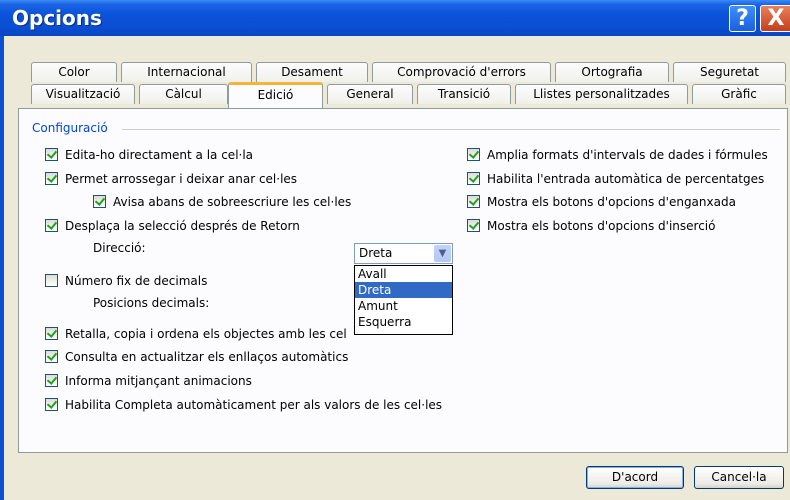 The width and height of the screenshot is (790, 500). Describe the element at coordinates (151, 303) in the screenshot. I see `decimal-places-label: Posicions decimals:` at that location.